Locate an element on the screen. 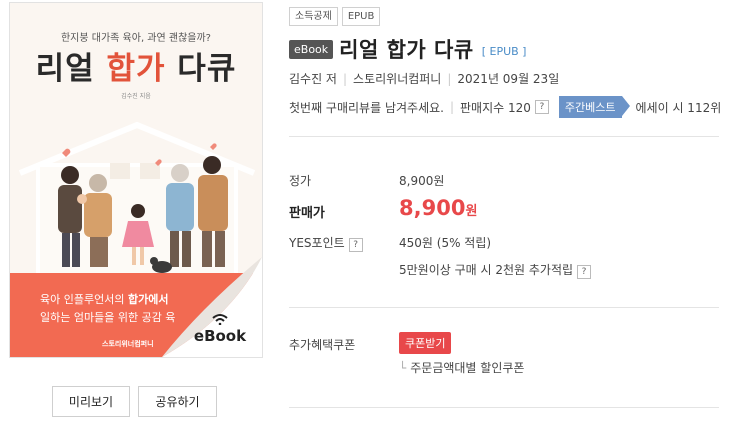 This screenshot has width=749, height=424. cover-tagline: 한지붕 대가족 육아, 과연 괜찮을까? is located at coordinates (135, 38).